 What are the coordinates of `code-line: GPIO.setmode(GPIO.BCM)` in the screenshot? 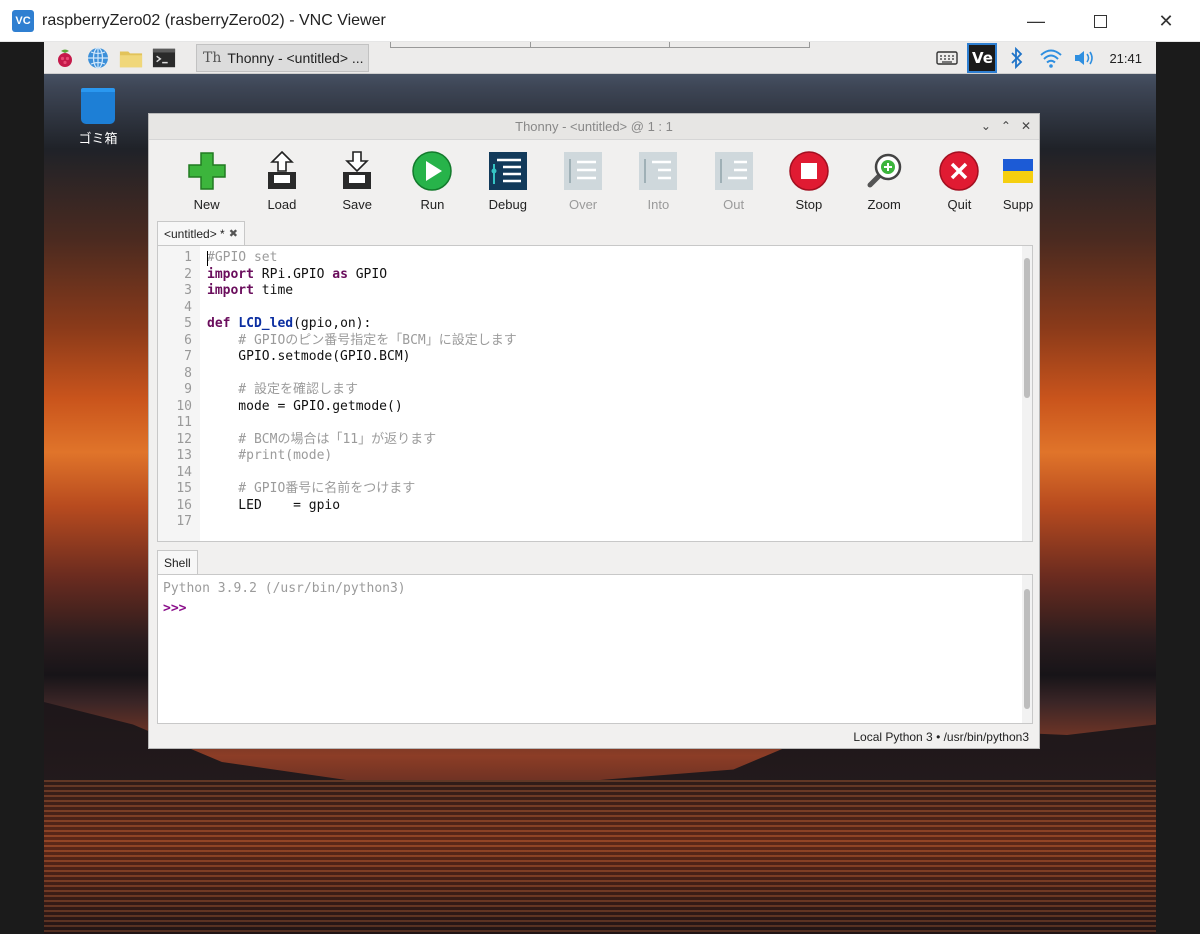 It's located at (362, 357).